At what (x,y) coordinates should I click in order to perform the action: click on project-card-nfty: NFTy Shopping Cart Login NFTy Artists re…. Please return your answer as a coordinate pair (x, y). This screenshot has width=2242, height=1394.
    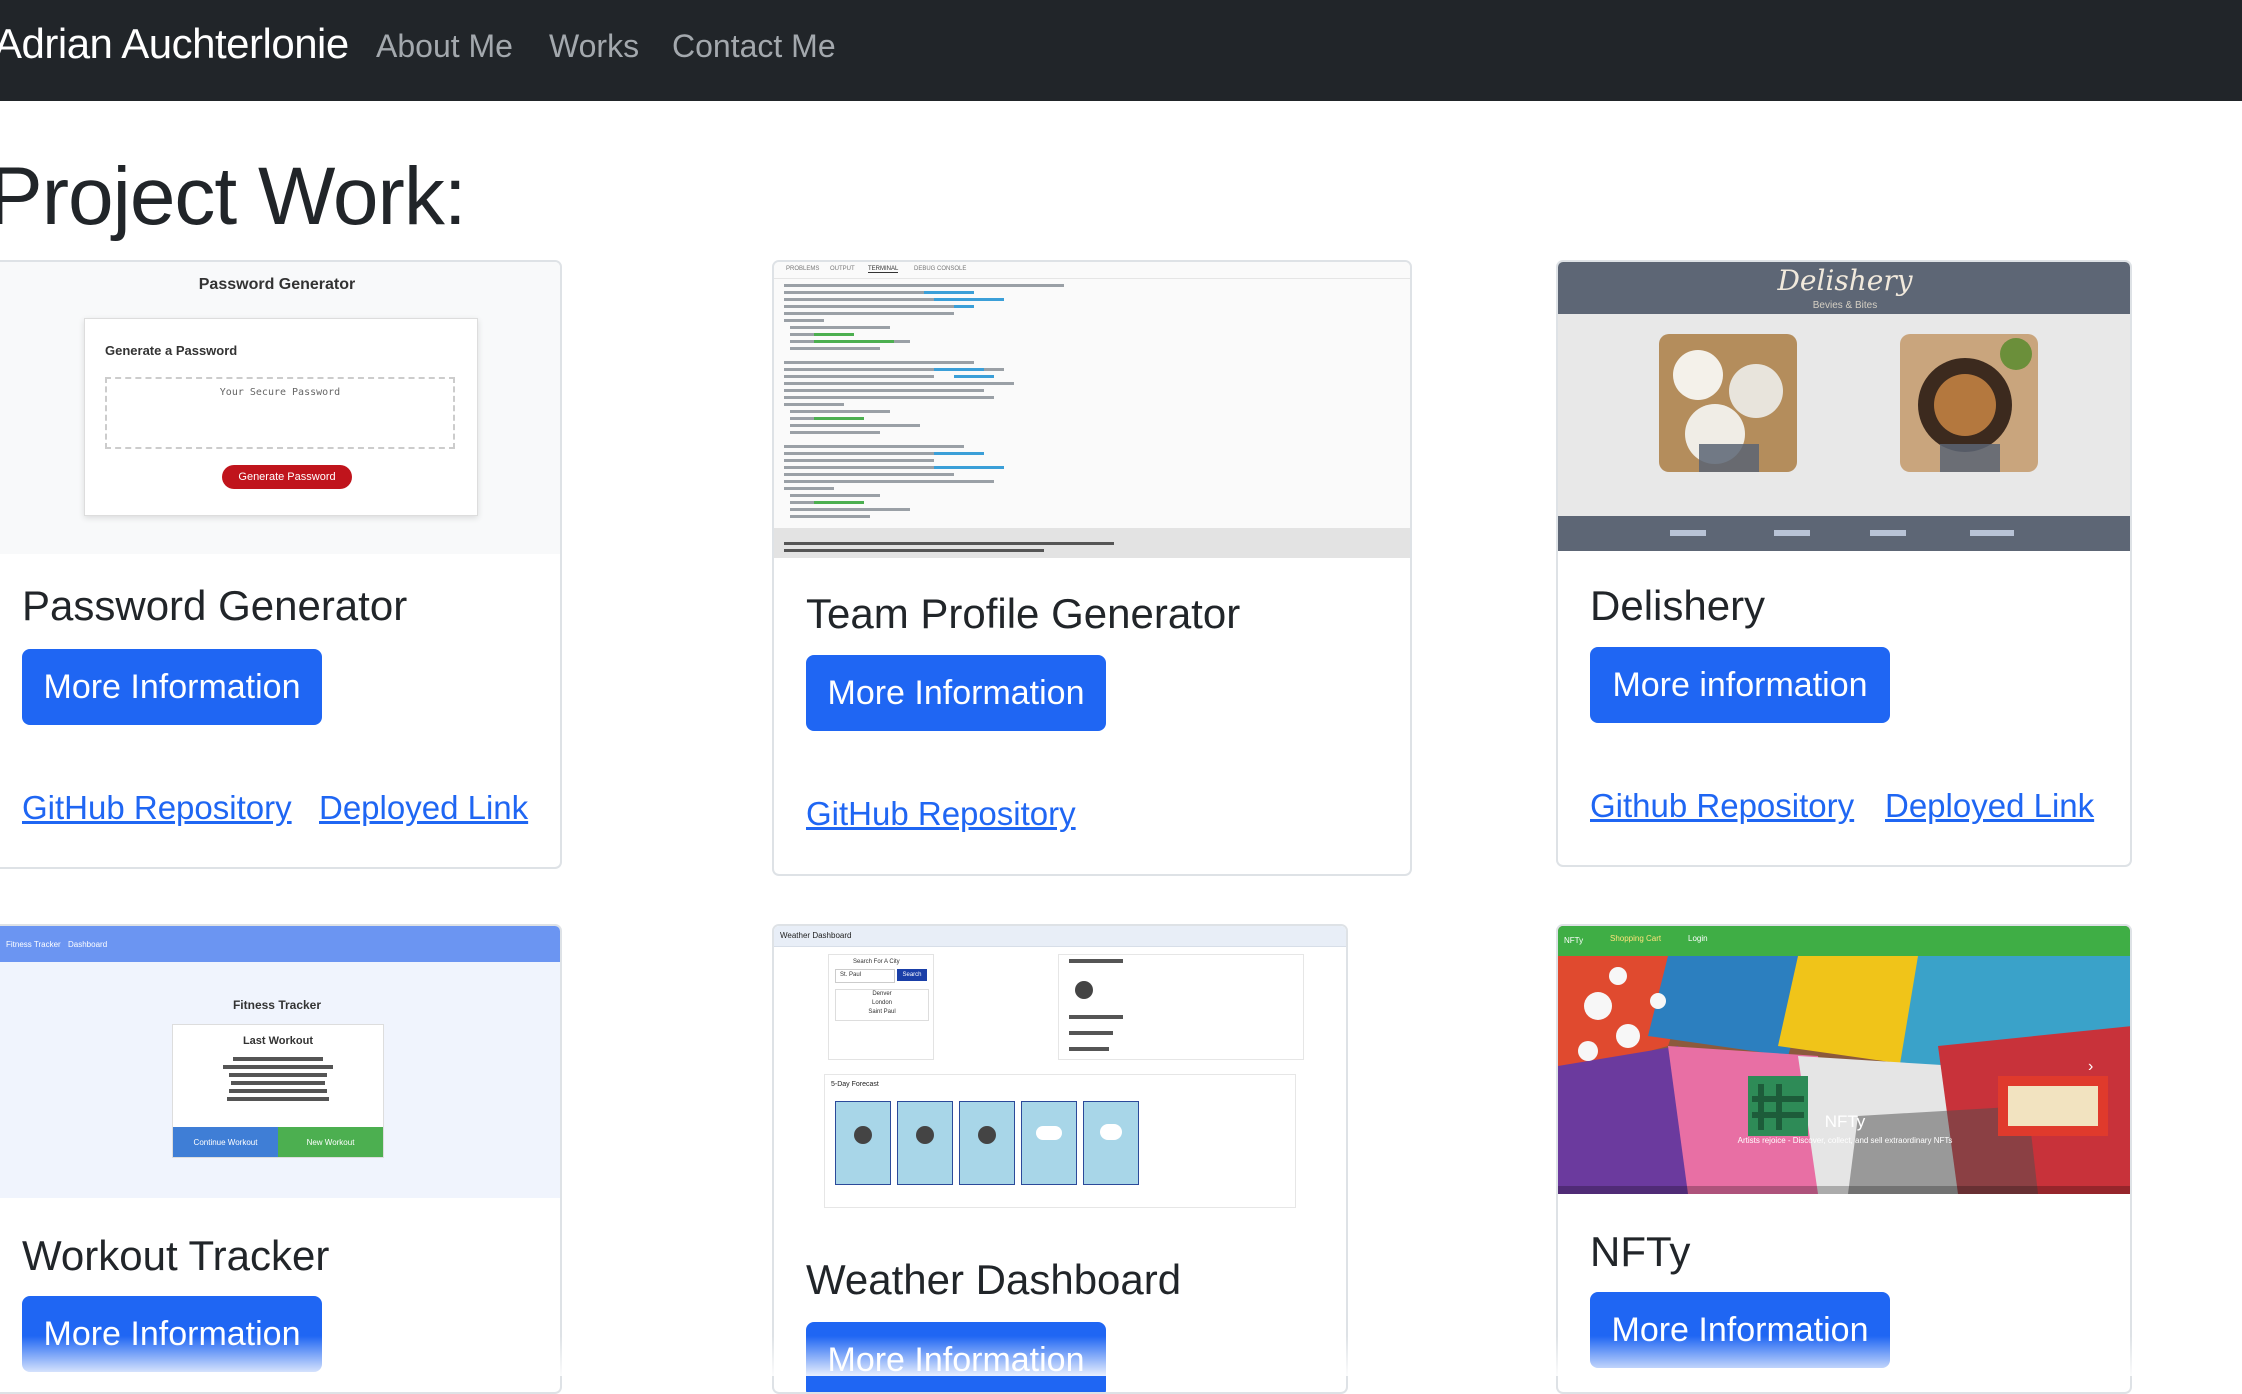
    Looking at the image, I should click on (1844, 1159).